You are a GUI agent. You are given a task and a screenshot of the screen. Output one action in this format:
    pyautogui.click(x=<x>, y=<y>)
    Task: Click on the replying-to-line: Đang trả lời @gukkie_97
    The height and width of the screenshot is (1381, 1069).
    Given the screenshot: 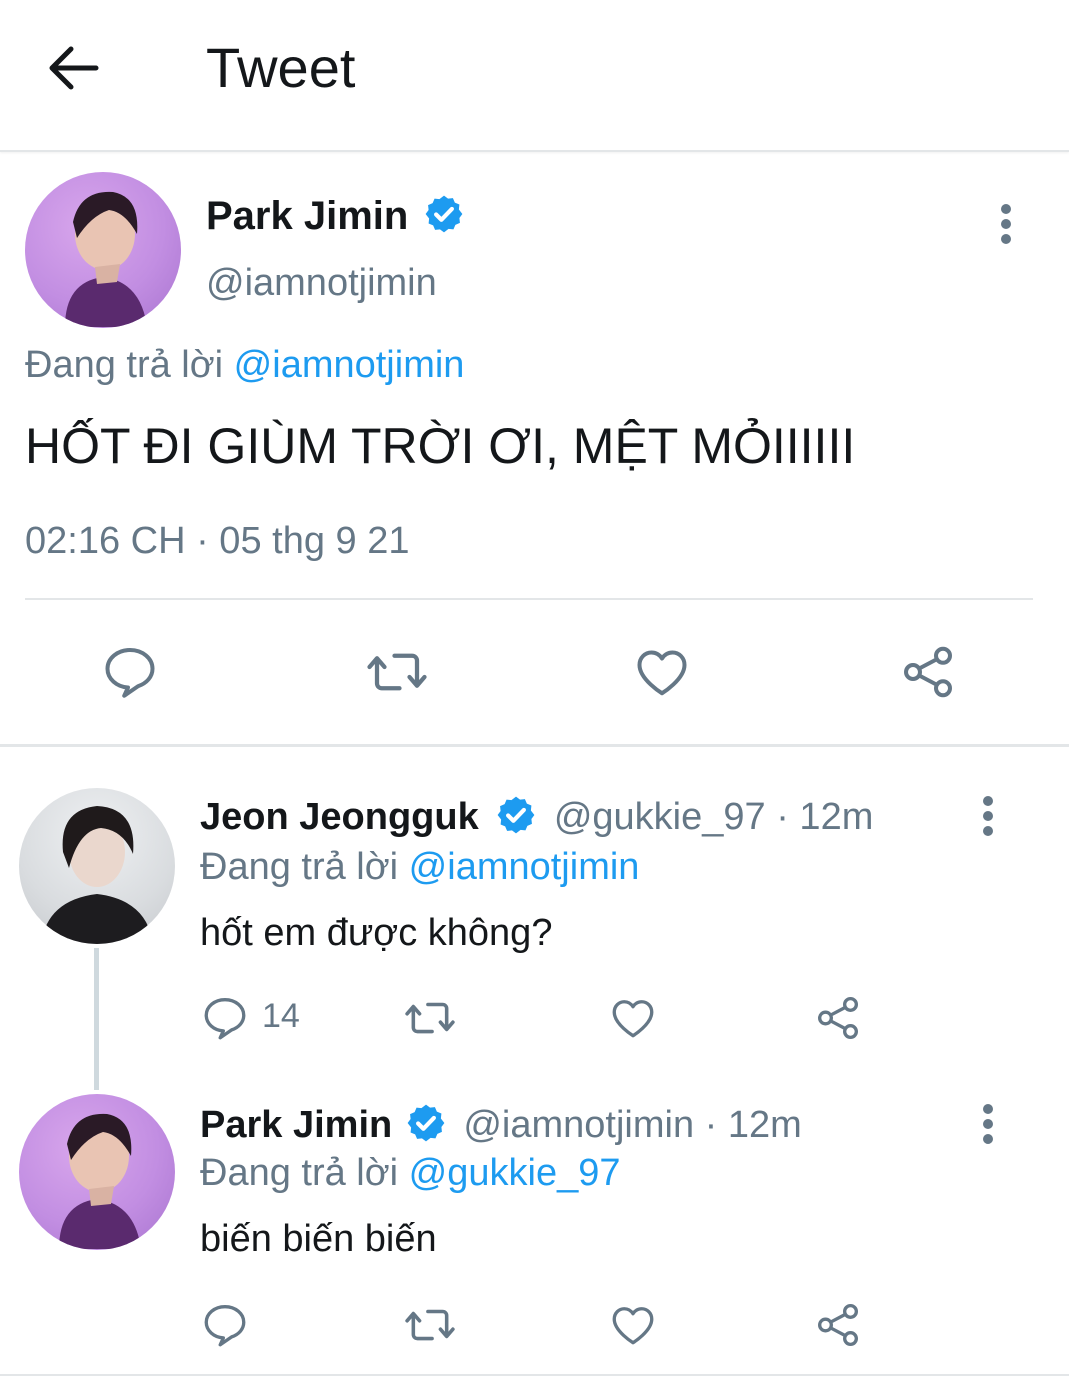 What is the action you would take?
    pyautogui.click(x=410, y=1173)
    